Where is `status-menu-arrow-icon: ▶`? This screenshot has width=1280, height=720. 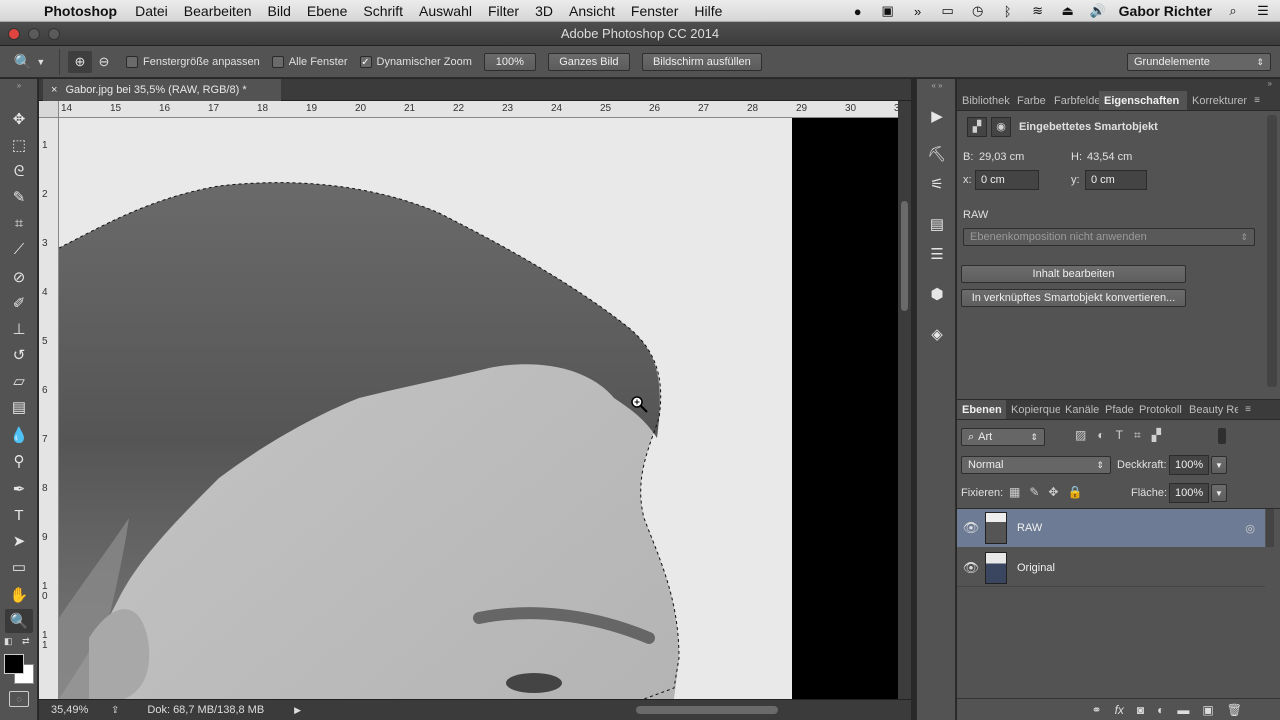 status-menu-arrow-icon: ▶ is located at coordinates (297, 710).